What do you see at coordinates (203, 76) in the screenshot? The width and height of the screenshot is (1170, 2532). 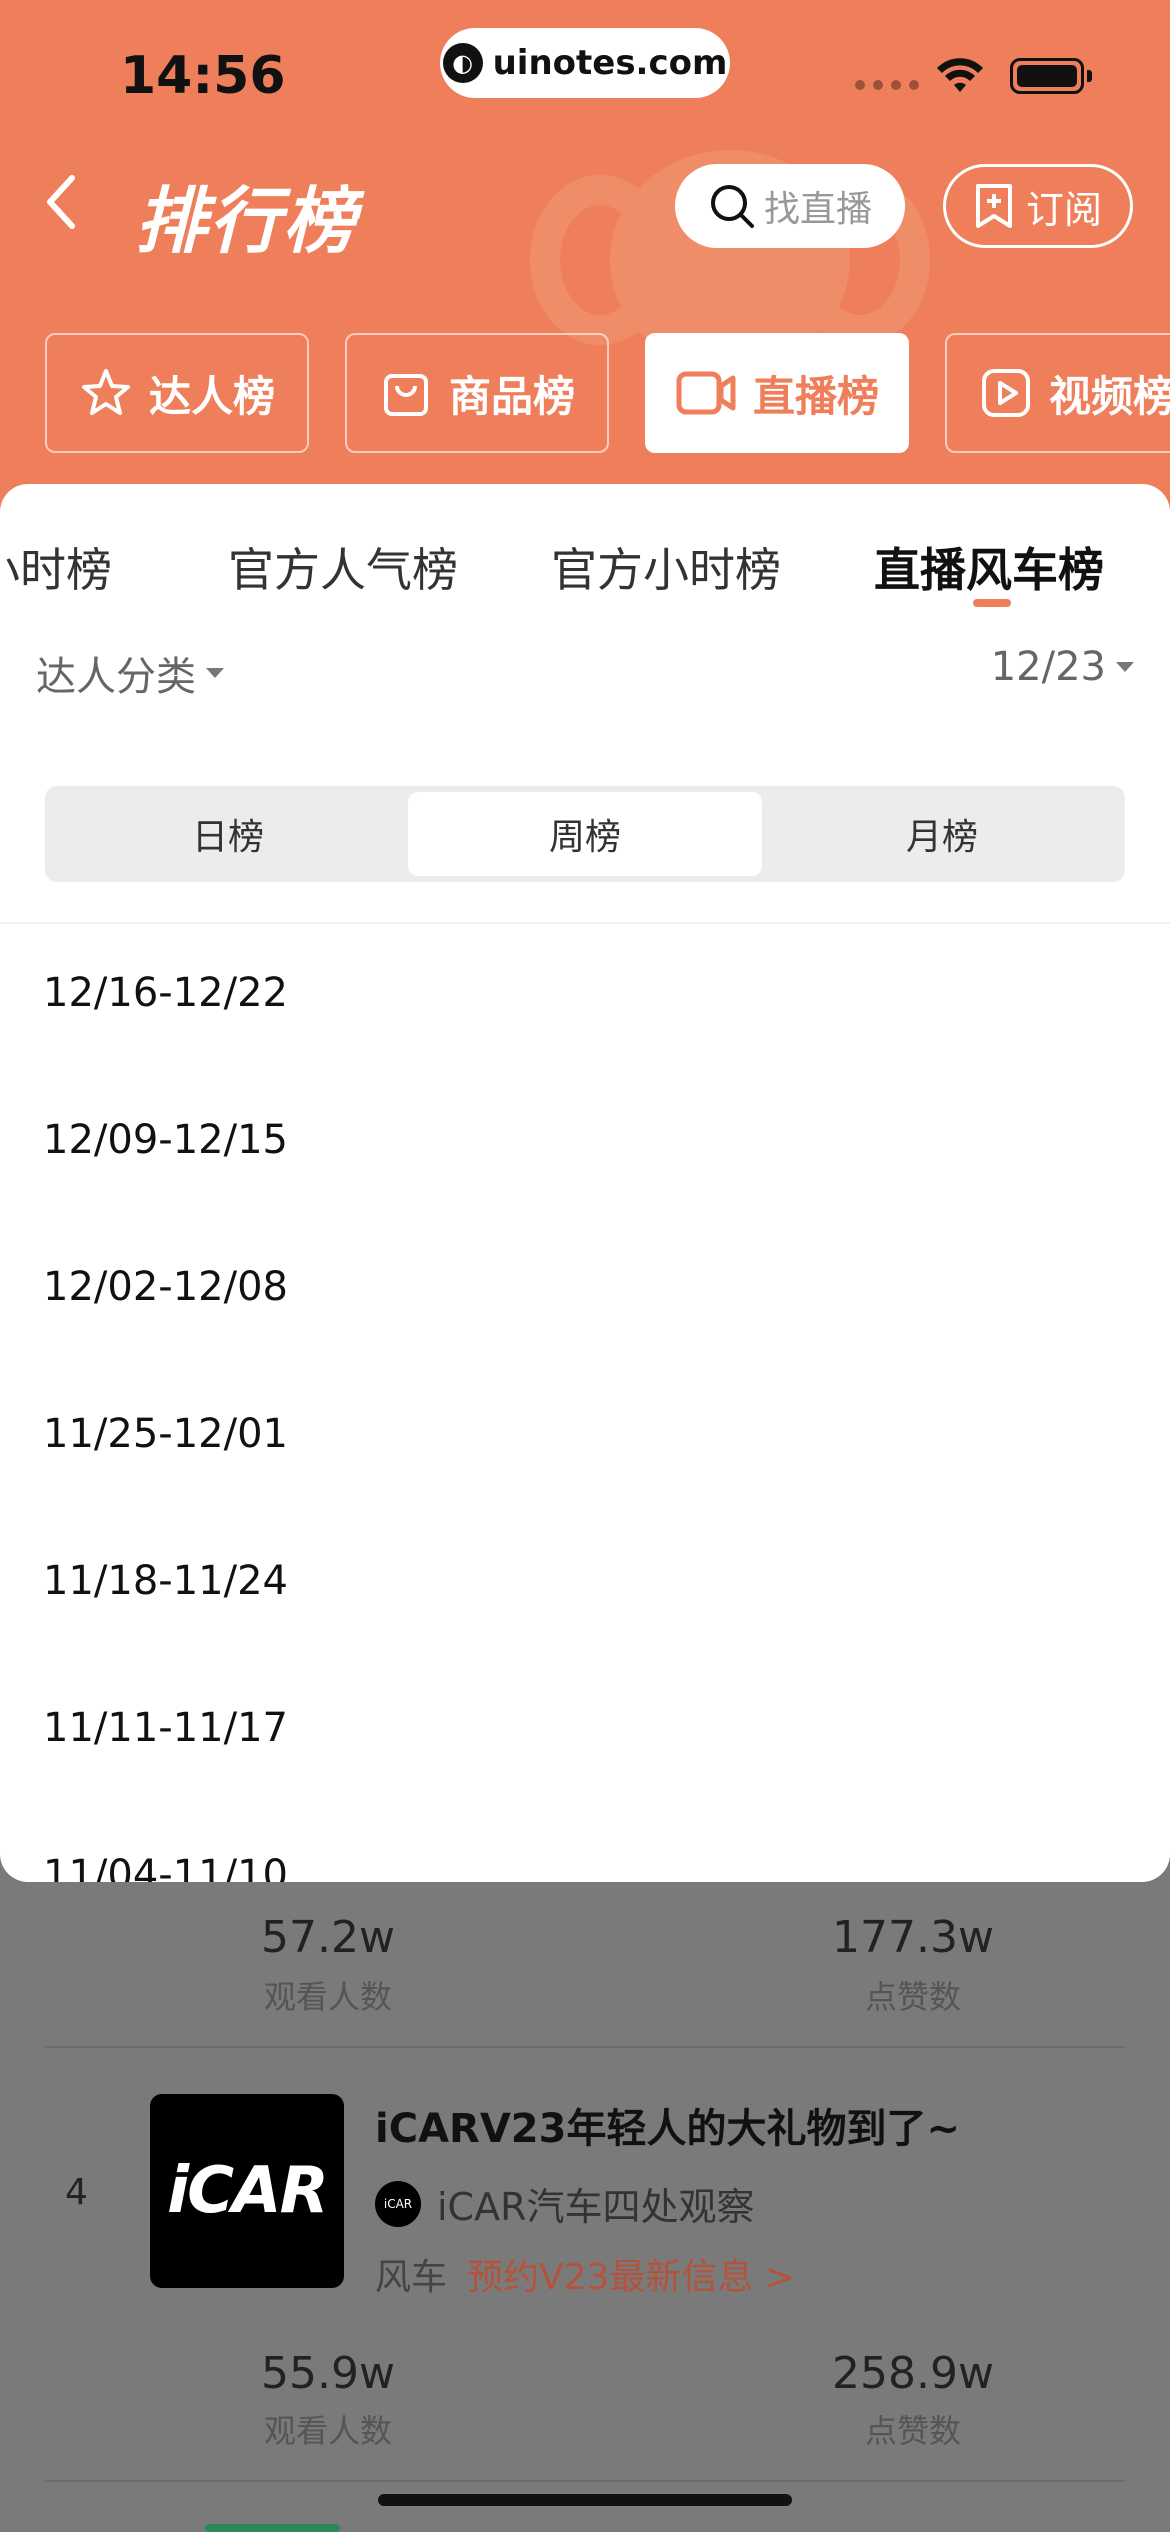 I see `status-time: 14:56` at bounding box center [203, 76].